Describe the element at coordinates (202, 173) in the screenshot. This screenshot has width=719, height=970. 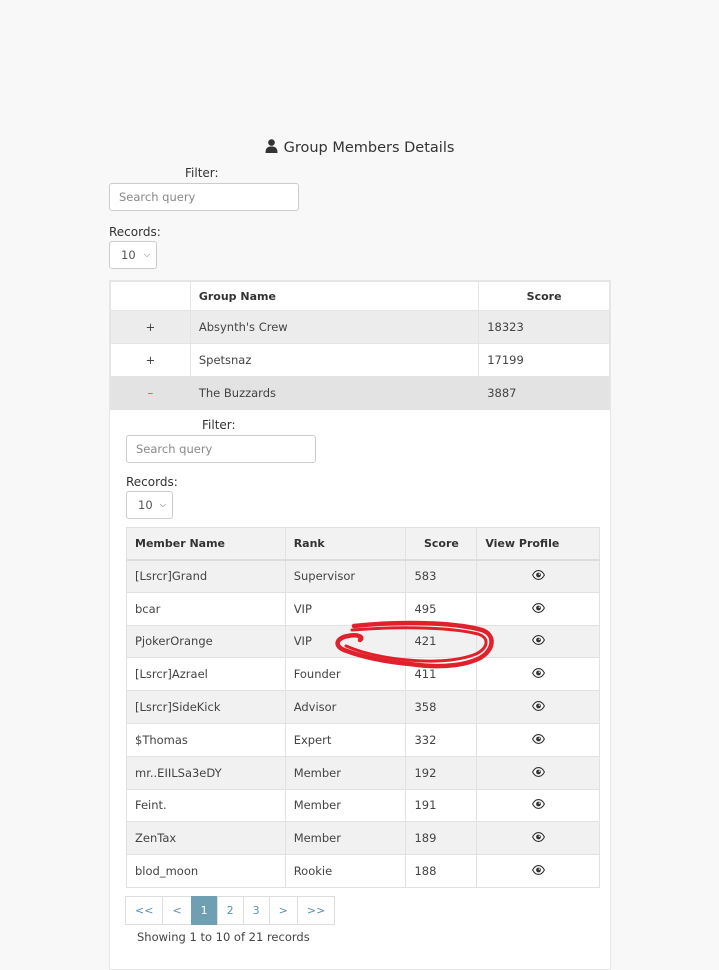
I see `filter-label: Filter:` at that location.